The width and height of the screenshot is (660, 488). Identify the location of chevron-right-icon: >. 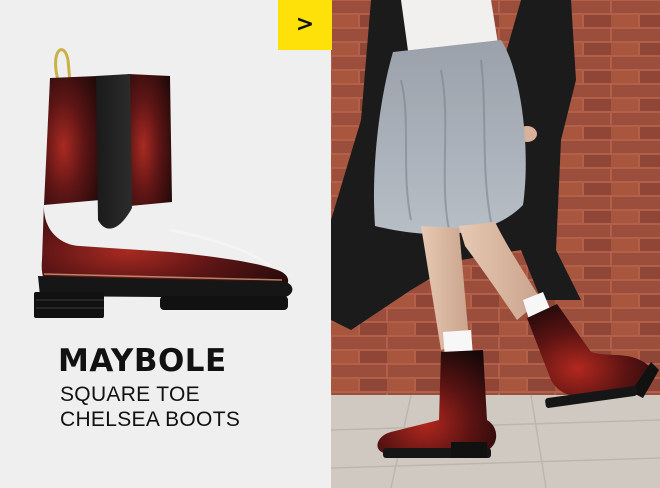
(305, 24).